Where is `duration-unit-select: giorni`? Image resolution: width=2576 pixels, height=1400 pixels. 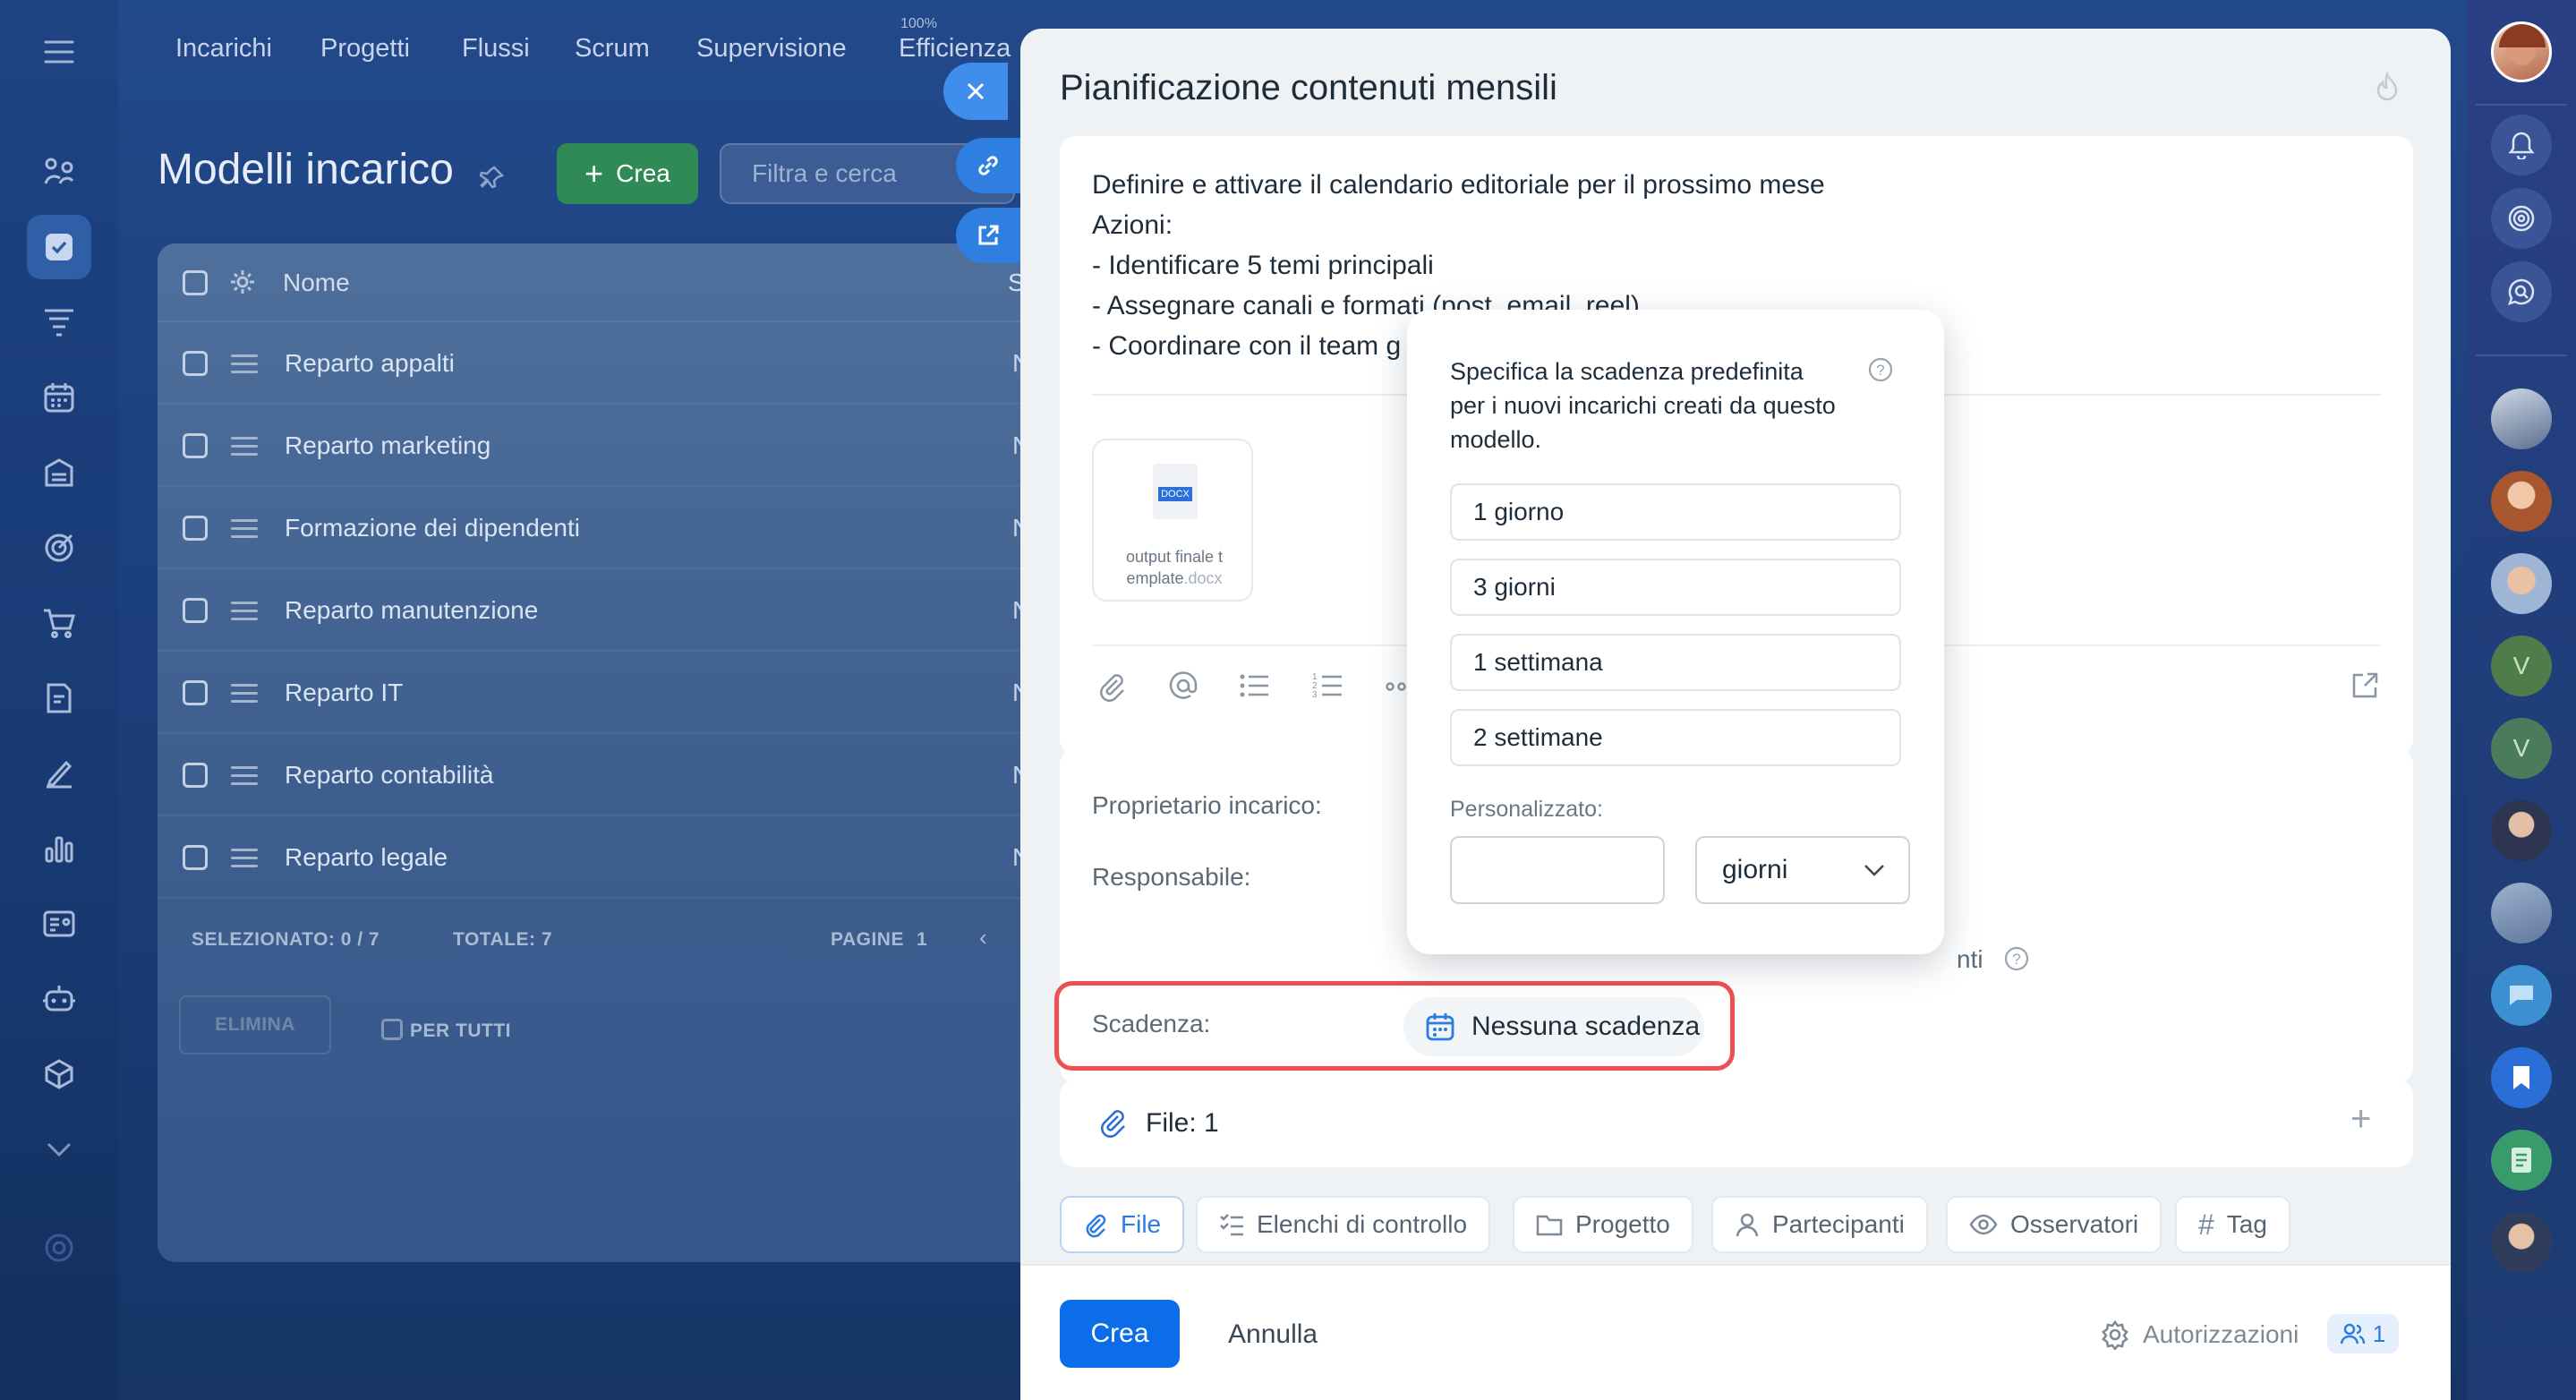 duration-unit-select: giorni is located at coordinates (1802, 870).